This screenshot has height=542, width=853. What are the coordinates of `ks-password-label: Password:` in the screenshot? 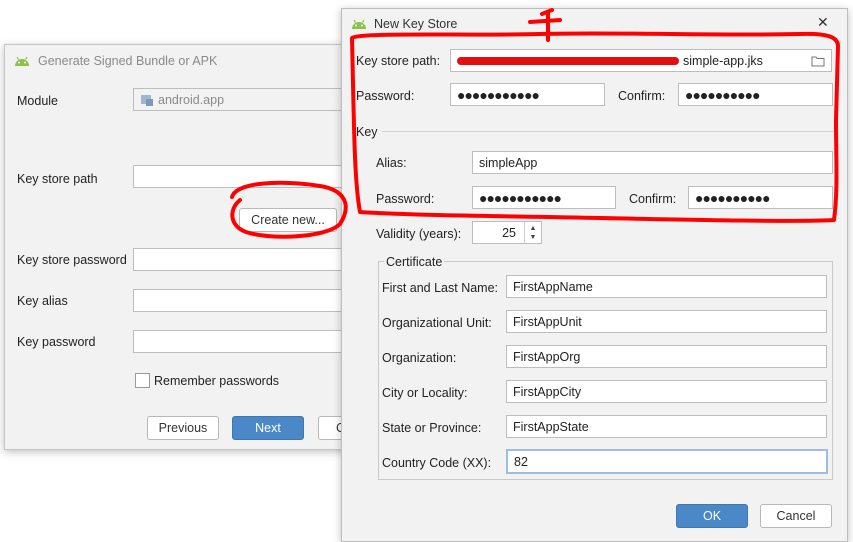 It's located at (385, 96).